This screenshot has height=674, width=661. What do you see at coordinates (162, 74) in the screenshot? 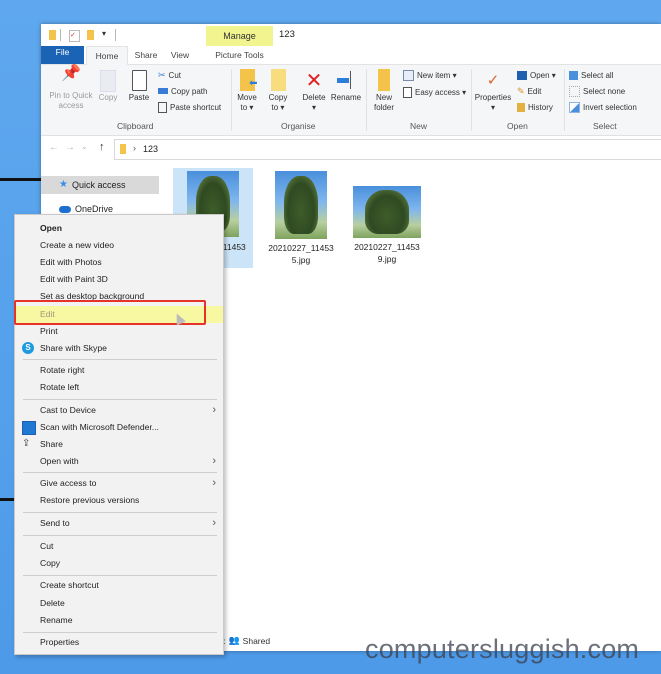
I see `scissors-icon: ✂` at bounding box center [162, 74].